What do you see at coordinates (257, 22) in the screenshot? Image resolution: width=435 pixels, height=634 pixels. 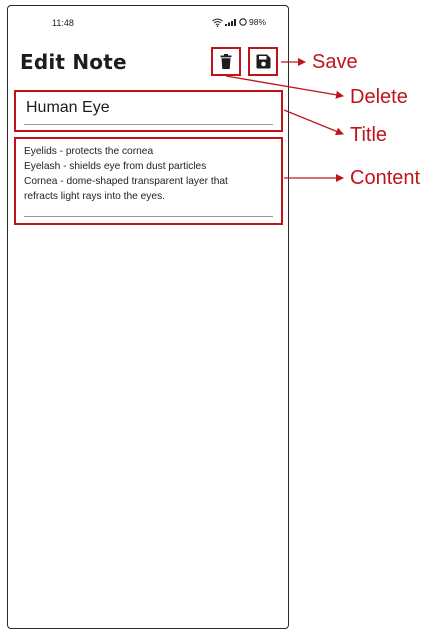 I see `battery-level: 98%` at bounding box center [257, 22].